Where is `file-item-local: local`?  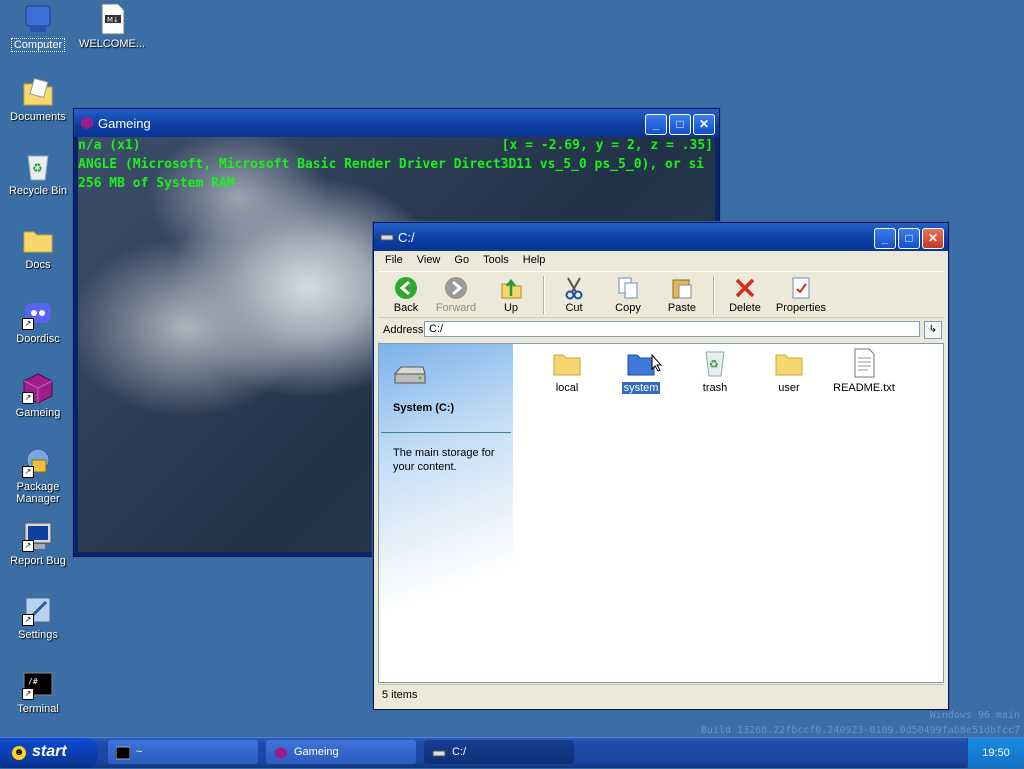 file-item-local: local is located at coordinates (567, 371).